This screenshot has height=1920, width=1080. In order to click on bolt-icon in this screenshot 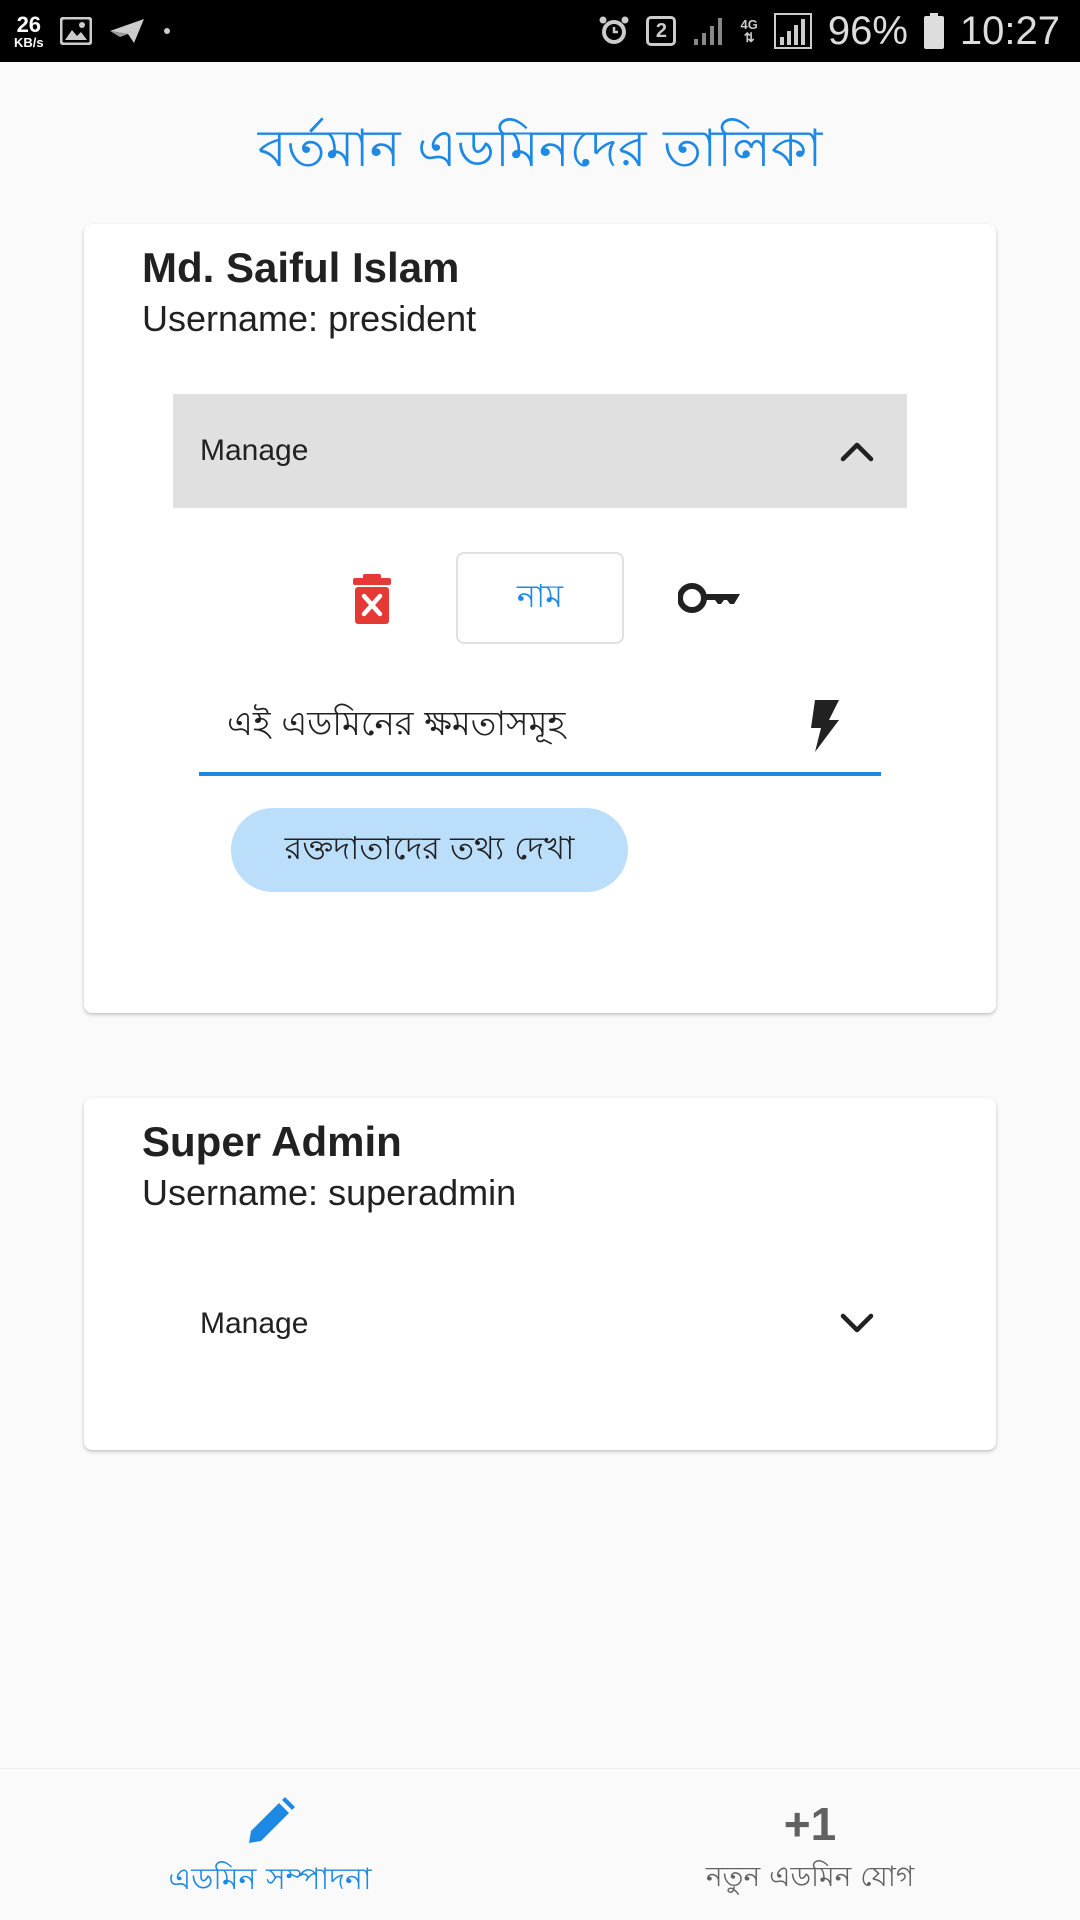, I will do `click(825, 726)`.